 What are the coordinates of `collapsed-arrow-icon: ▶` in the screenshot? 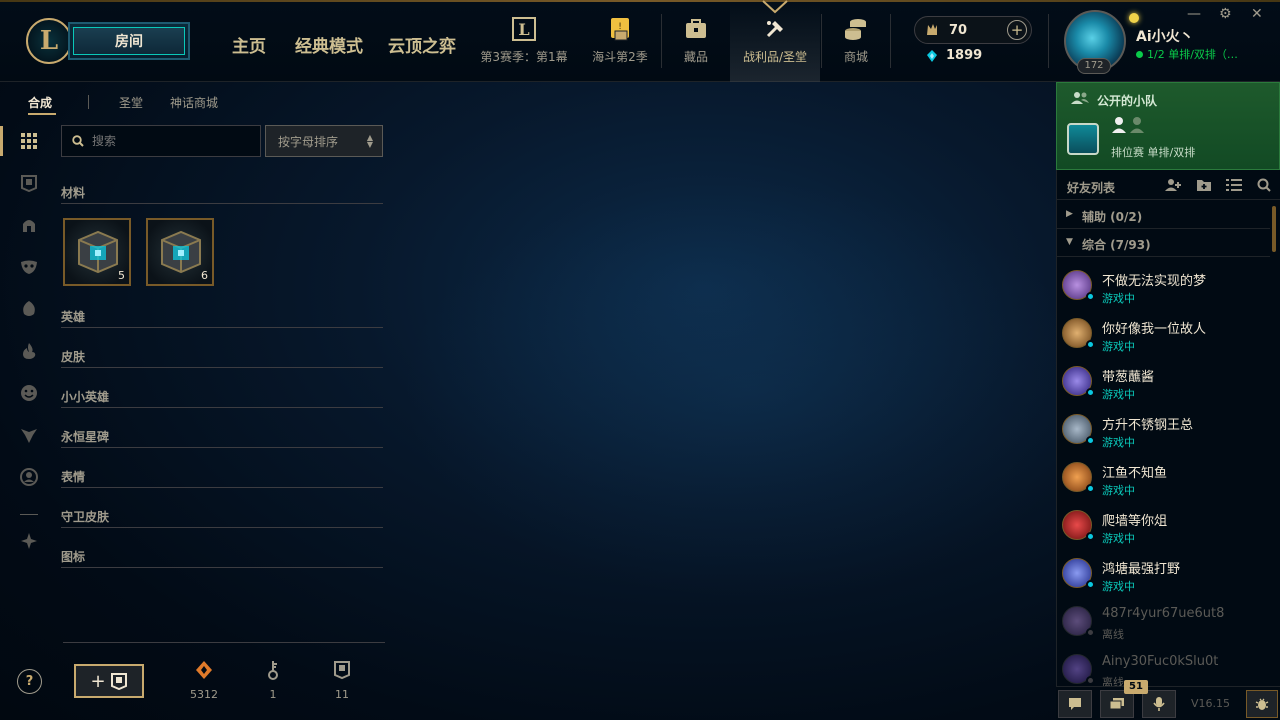 It's located at (1069, 214).